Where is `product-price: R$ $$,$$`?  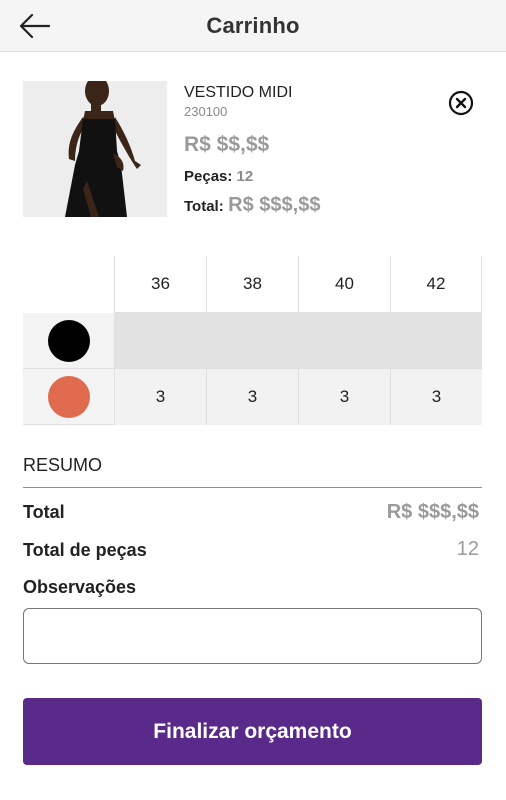 product-price: R$ $$,$$ is located at coordinates (227, 144).